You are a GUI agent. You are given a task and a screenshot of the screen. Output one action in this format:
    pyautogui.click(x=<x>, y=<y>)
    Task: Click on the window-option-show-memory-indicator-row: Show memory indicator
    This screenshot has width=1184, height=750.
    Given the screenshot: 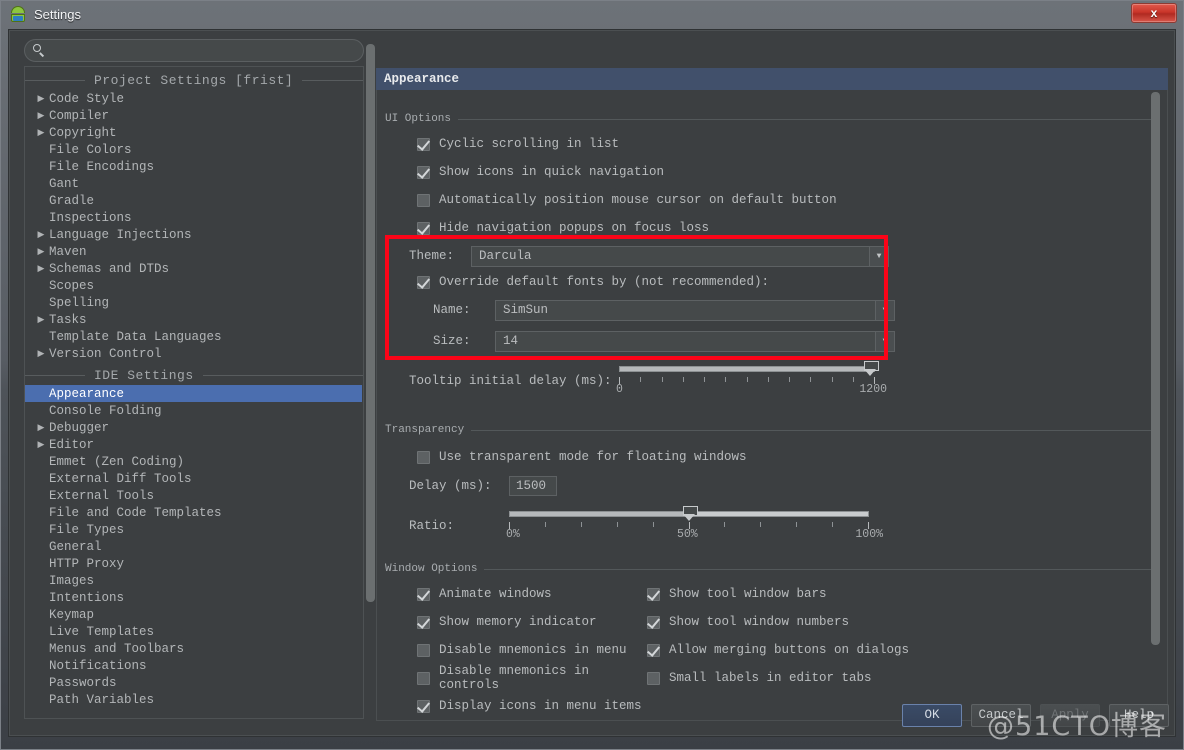 What is the action you would take?
    pyautogui.click(x=532, y=622)
    